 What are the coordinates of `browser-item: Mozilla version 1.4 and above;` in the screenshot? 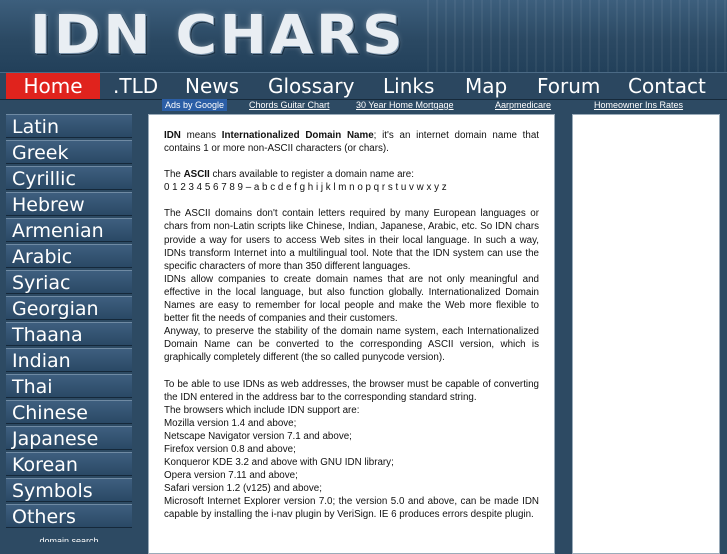 It's located at (230, 423).